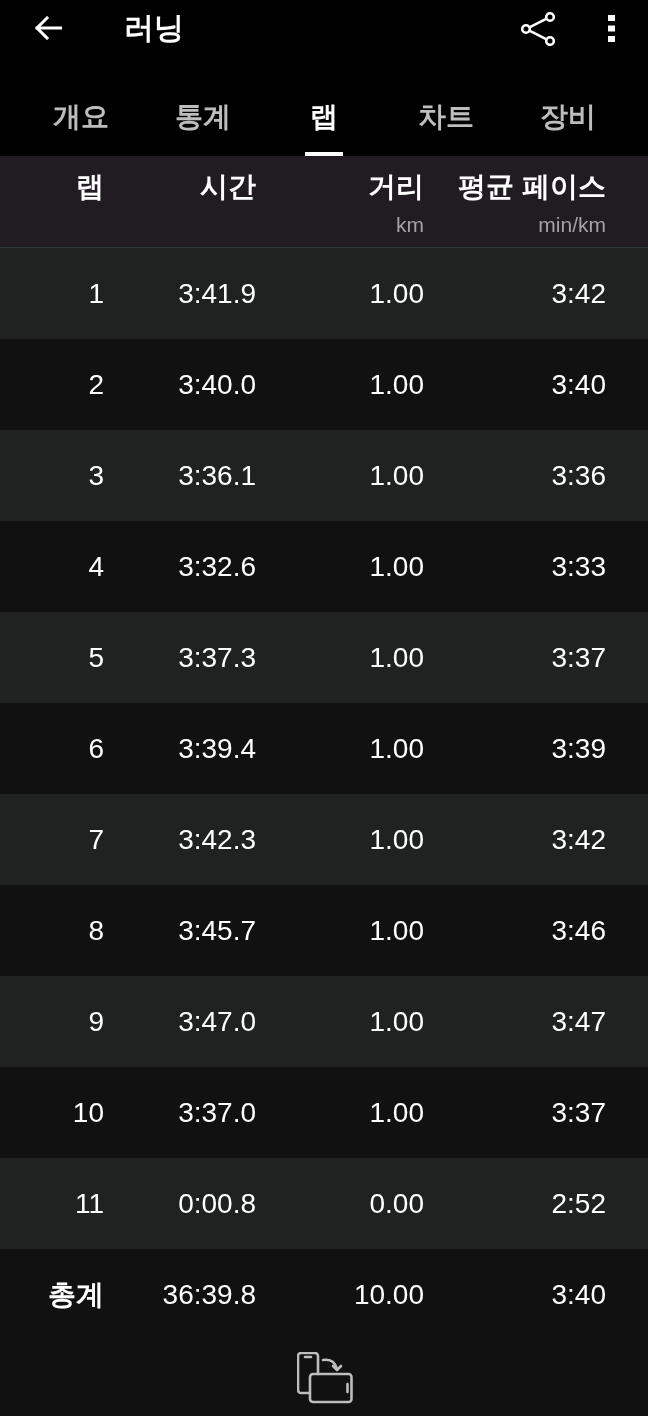 This screenshot has width=648, height=1416. What do you see at coordinates (578, 930) in the screenshot?
I see `table-cell: 3:46` at bounding box center [578, 930].